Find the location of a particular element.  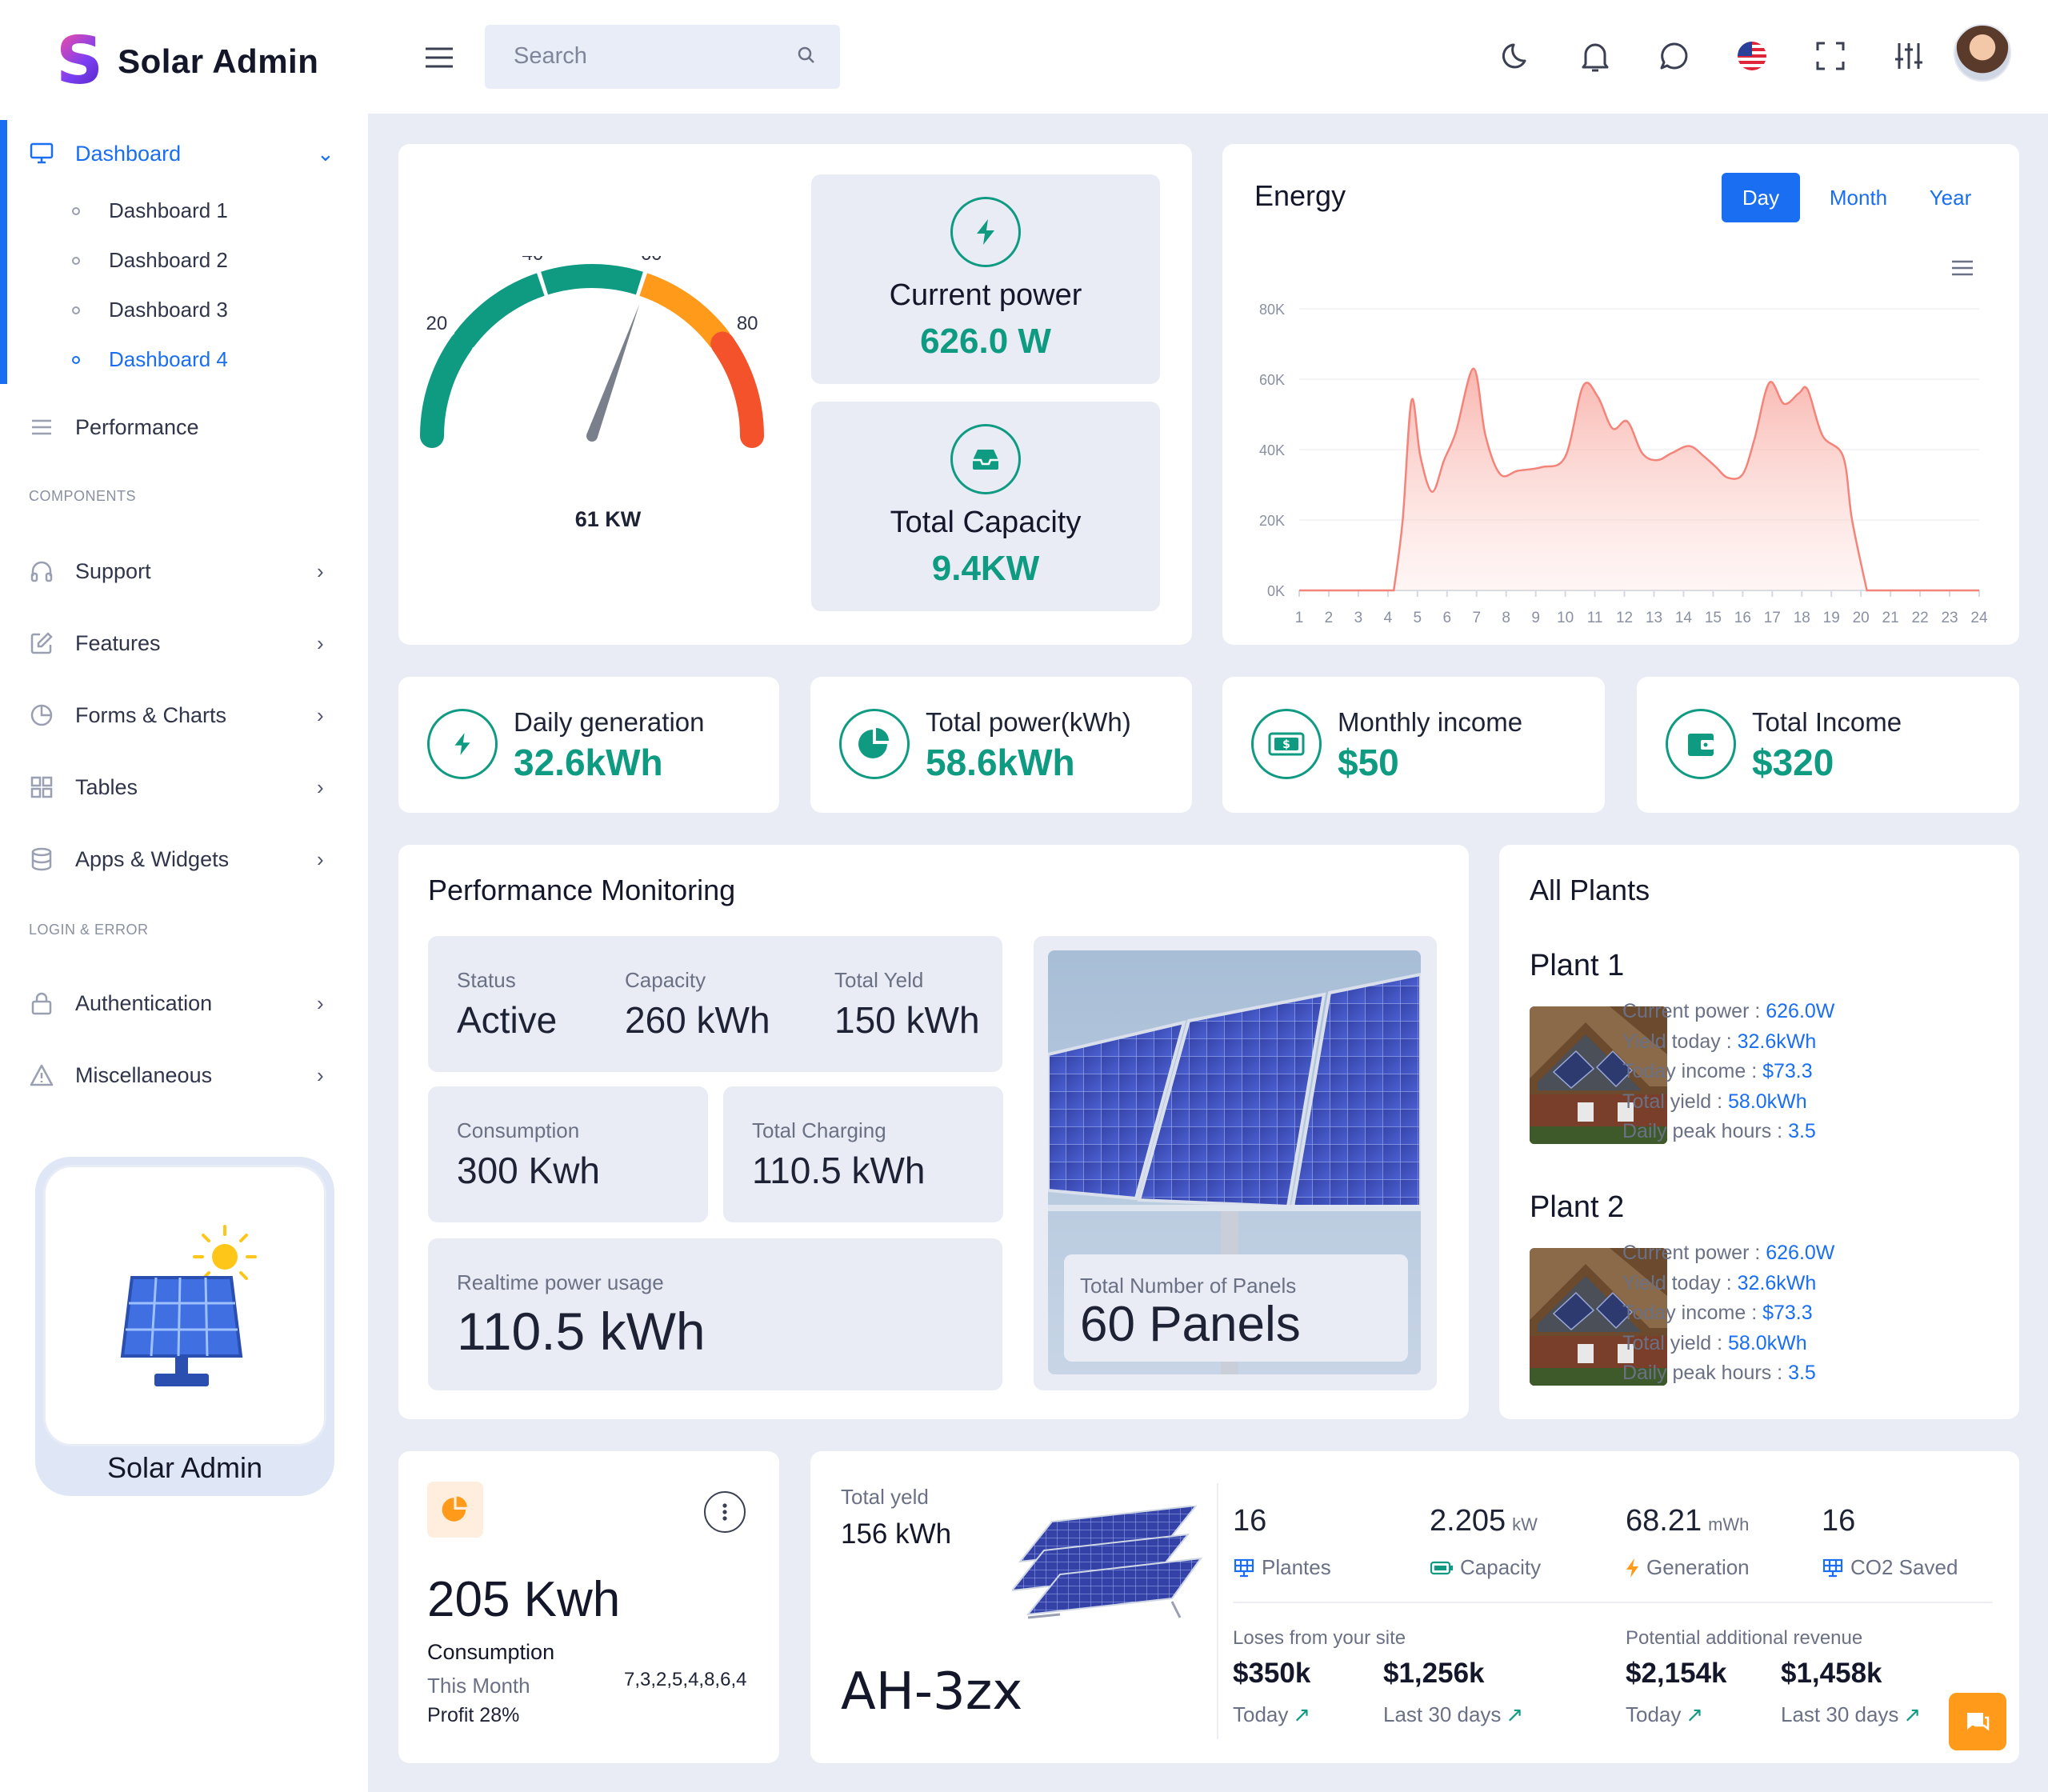

plant-info-label: Today income : is located at coordinates (1690, 1071).